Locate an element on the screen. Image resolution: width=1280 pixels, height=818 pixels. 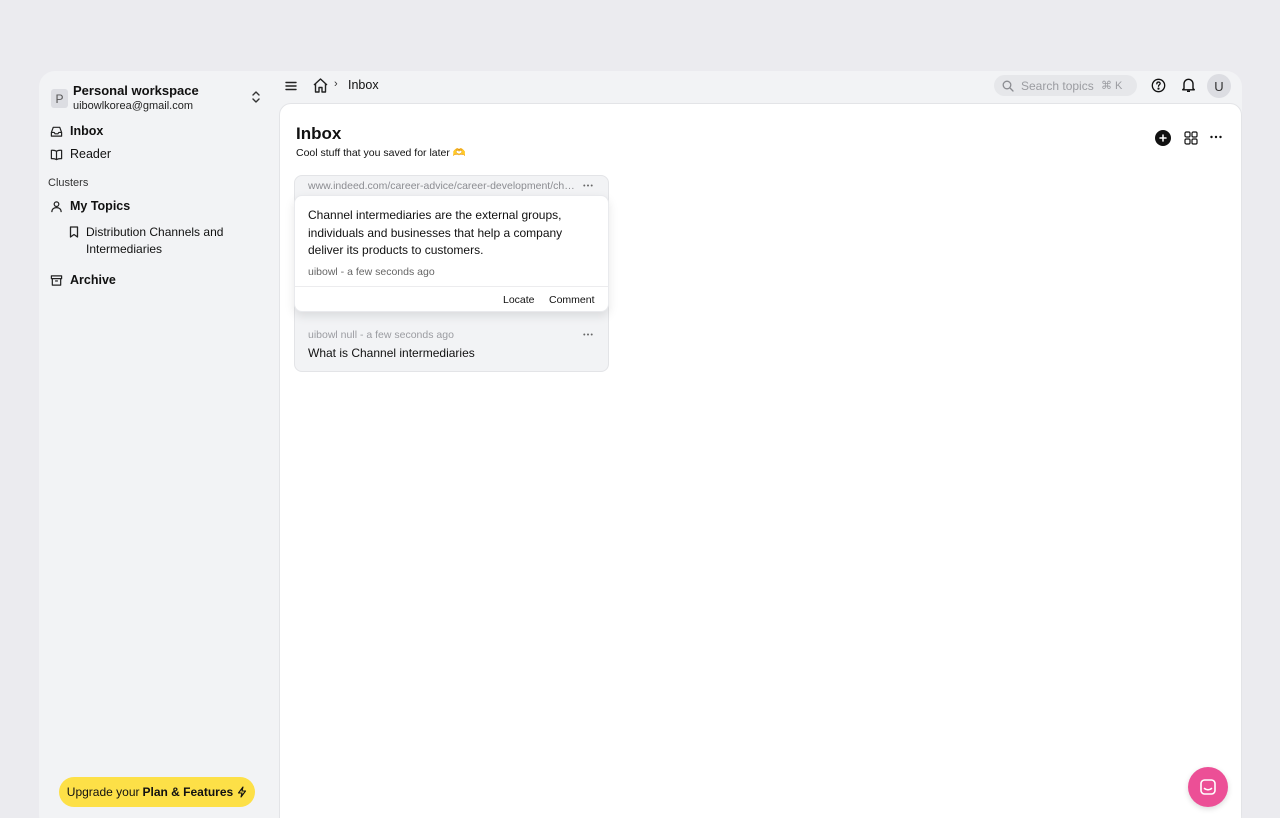
upgrade-prefix: Upgrade your is located at coordinates (103, 792).